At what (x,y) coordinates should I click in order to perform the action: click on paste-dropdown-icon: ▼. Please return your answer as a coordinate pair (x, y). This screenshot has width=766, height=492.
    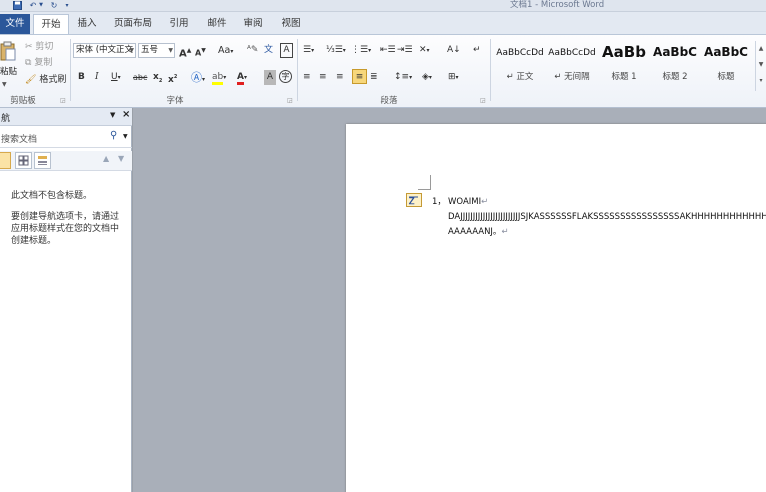
    Looking at the image, I should click on (4, 84).